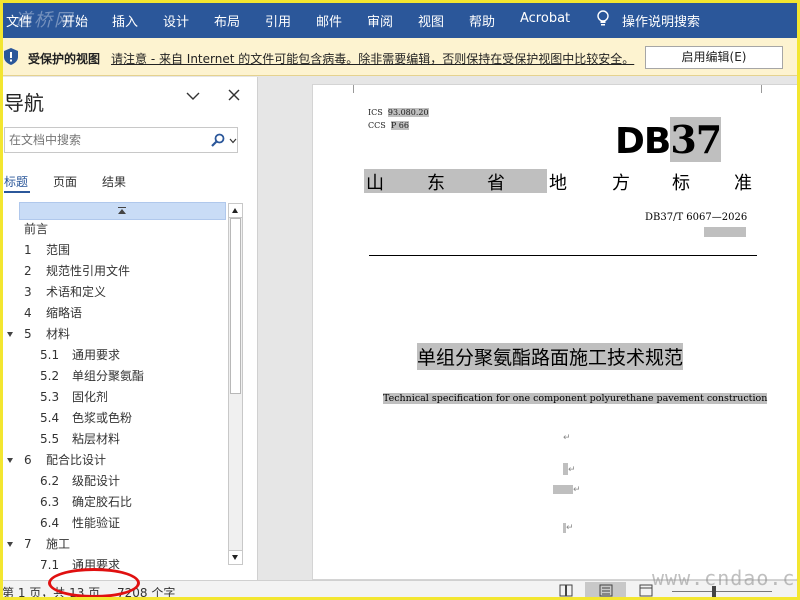 This screenshot has height=600, width=800. Describe the element at coordinates (431, 20) in the screenshot. I see `tab-view: 视图` at that location.